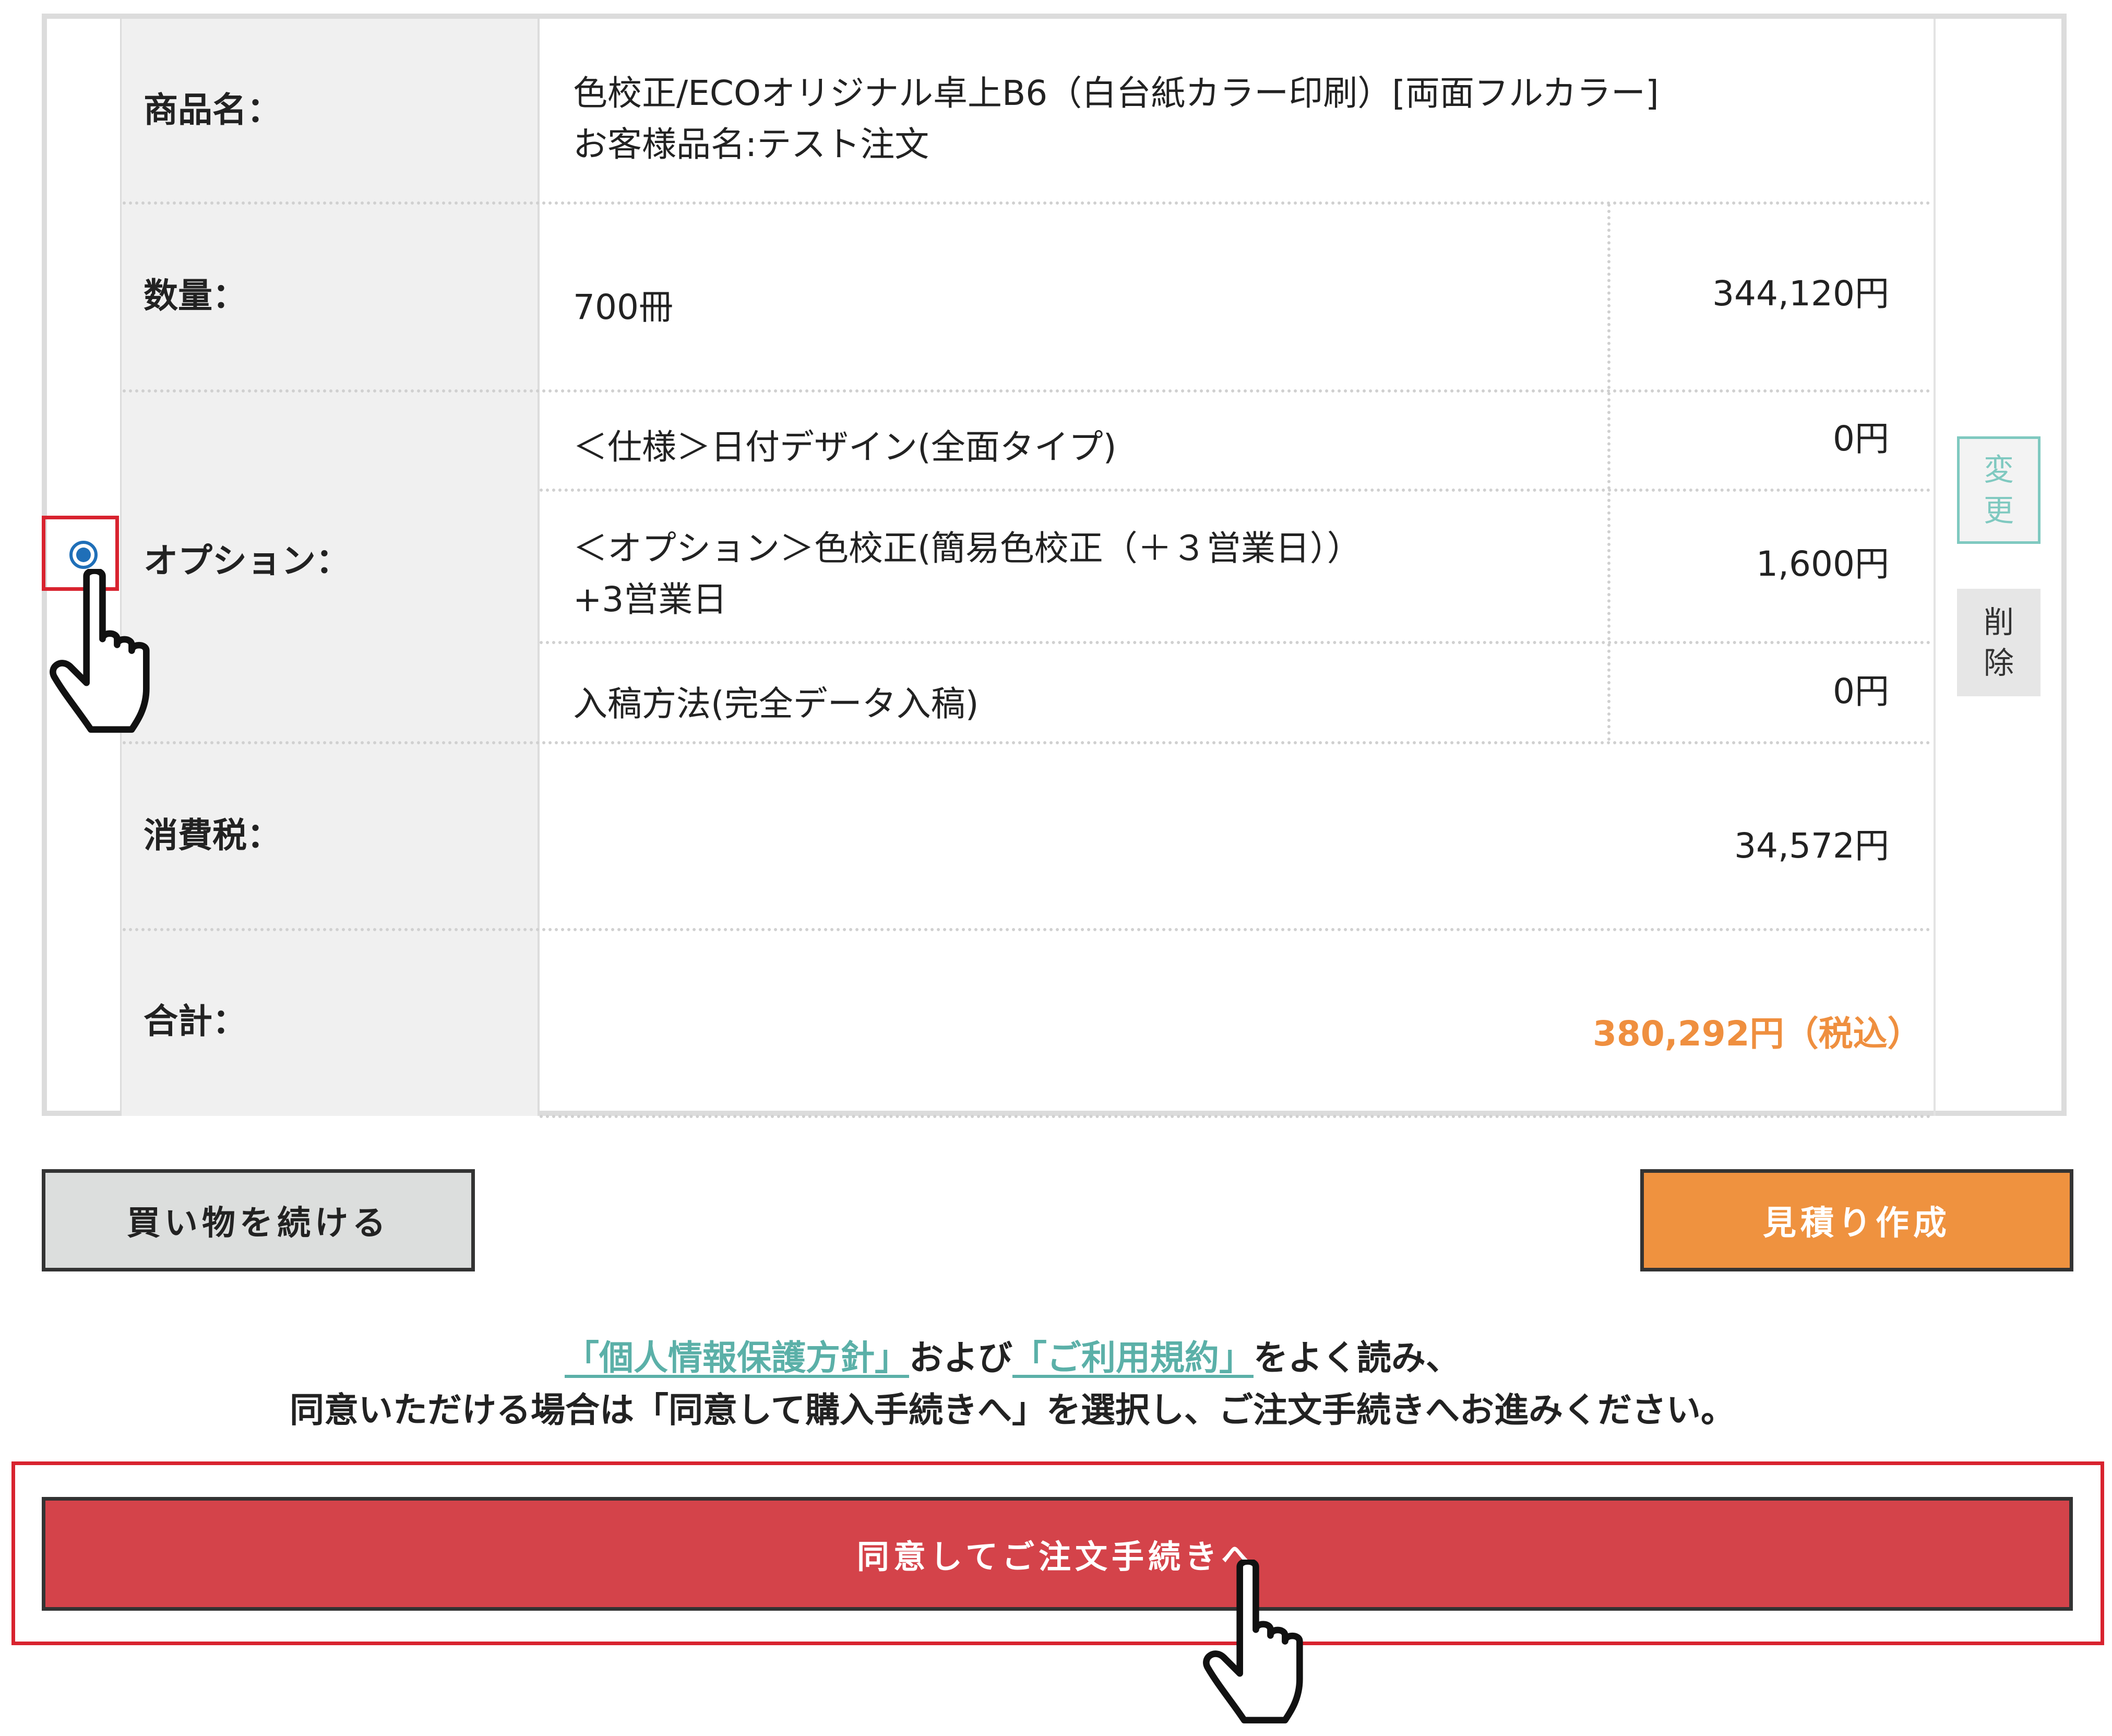  Describe the element at coordinates (968, 548) in the screenshot. I see `option-item-2: ＜オプション＞色校正(簡易色校正（＋３営業日））` at that location.